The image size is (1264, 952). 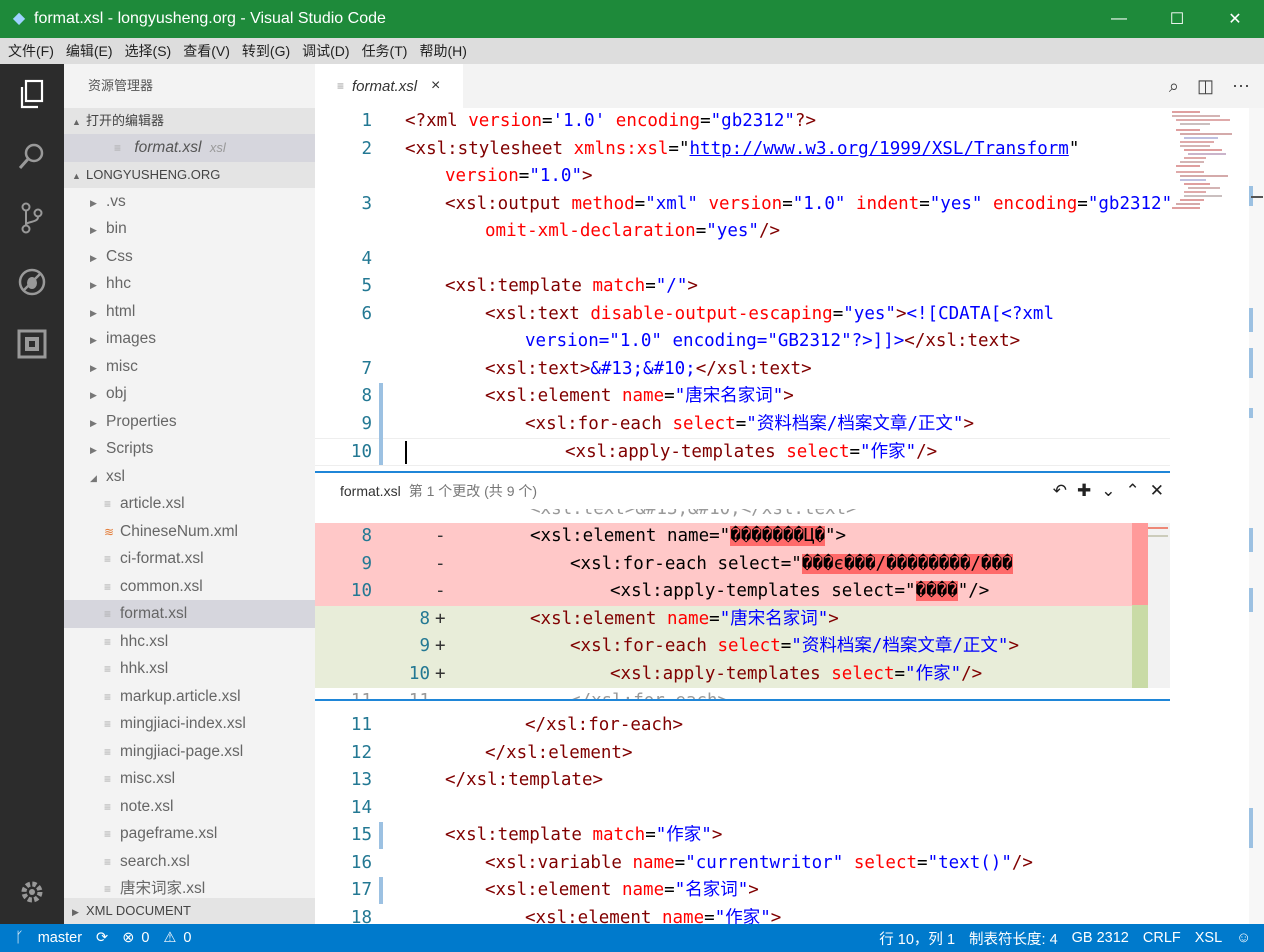 I want to click on expand-arrow-icon: ▶, so click(x=75, y=912).